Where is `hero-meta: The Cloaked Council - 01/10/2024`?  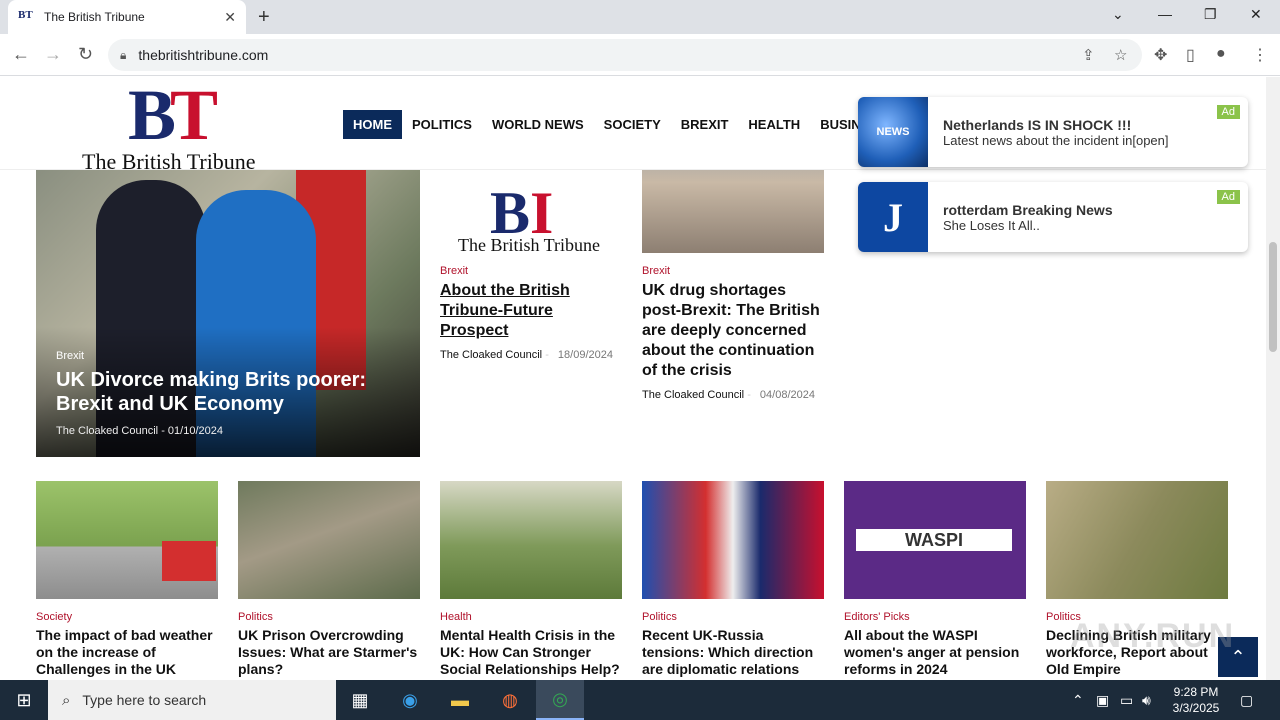
hero-meta: The Cloaked Council - 01/10/2024 is located at coordinates (139, 431).